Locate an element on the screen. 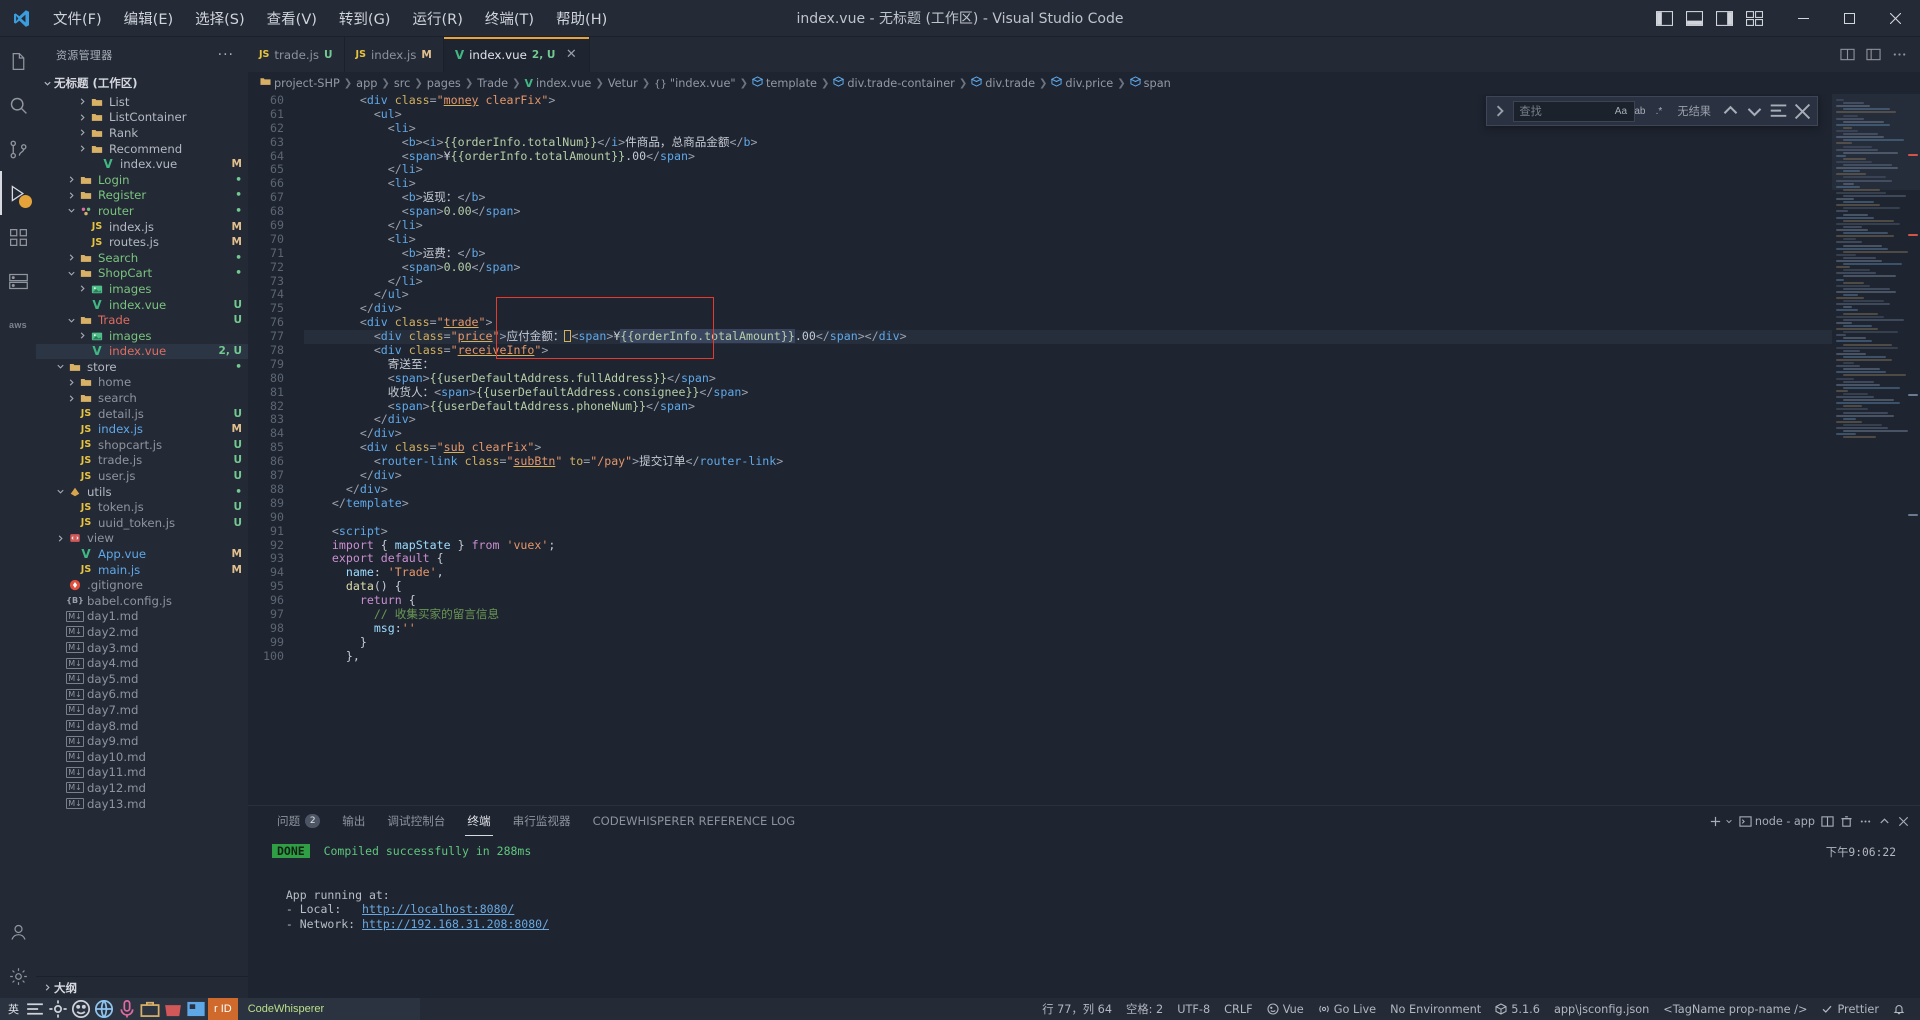 This screenshot has height=1020, width=1920. panel-more-icon is located at coordinates (1865, 821).